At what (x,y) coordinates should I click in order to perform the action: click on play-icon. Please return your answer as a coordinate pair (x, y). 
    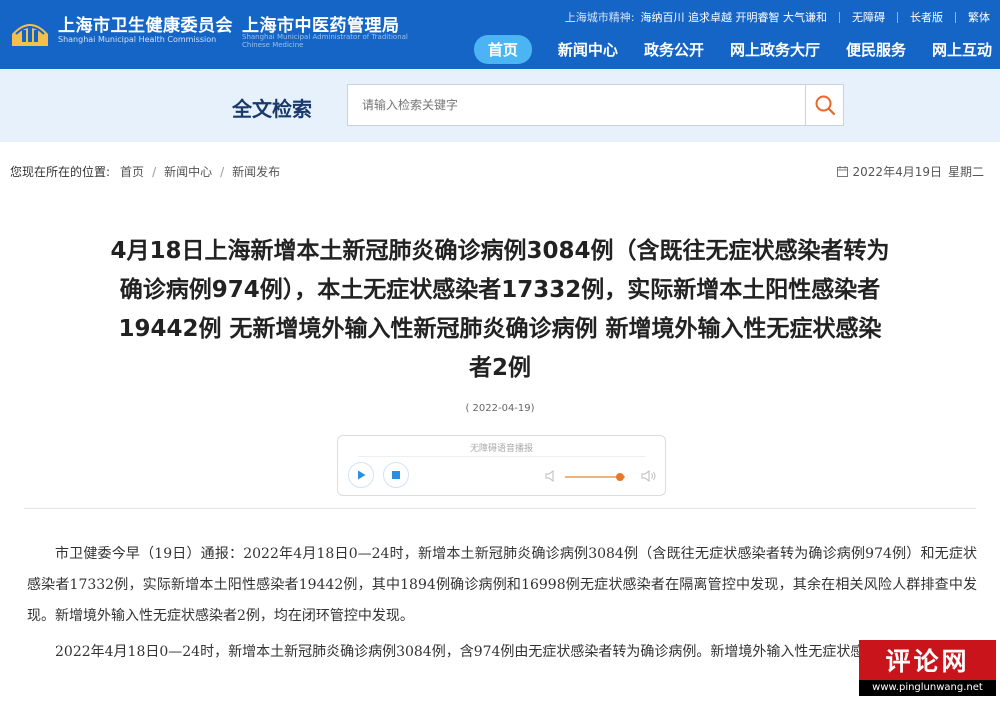
    Looking at the image, I should click on (362, 475).